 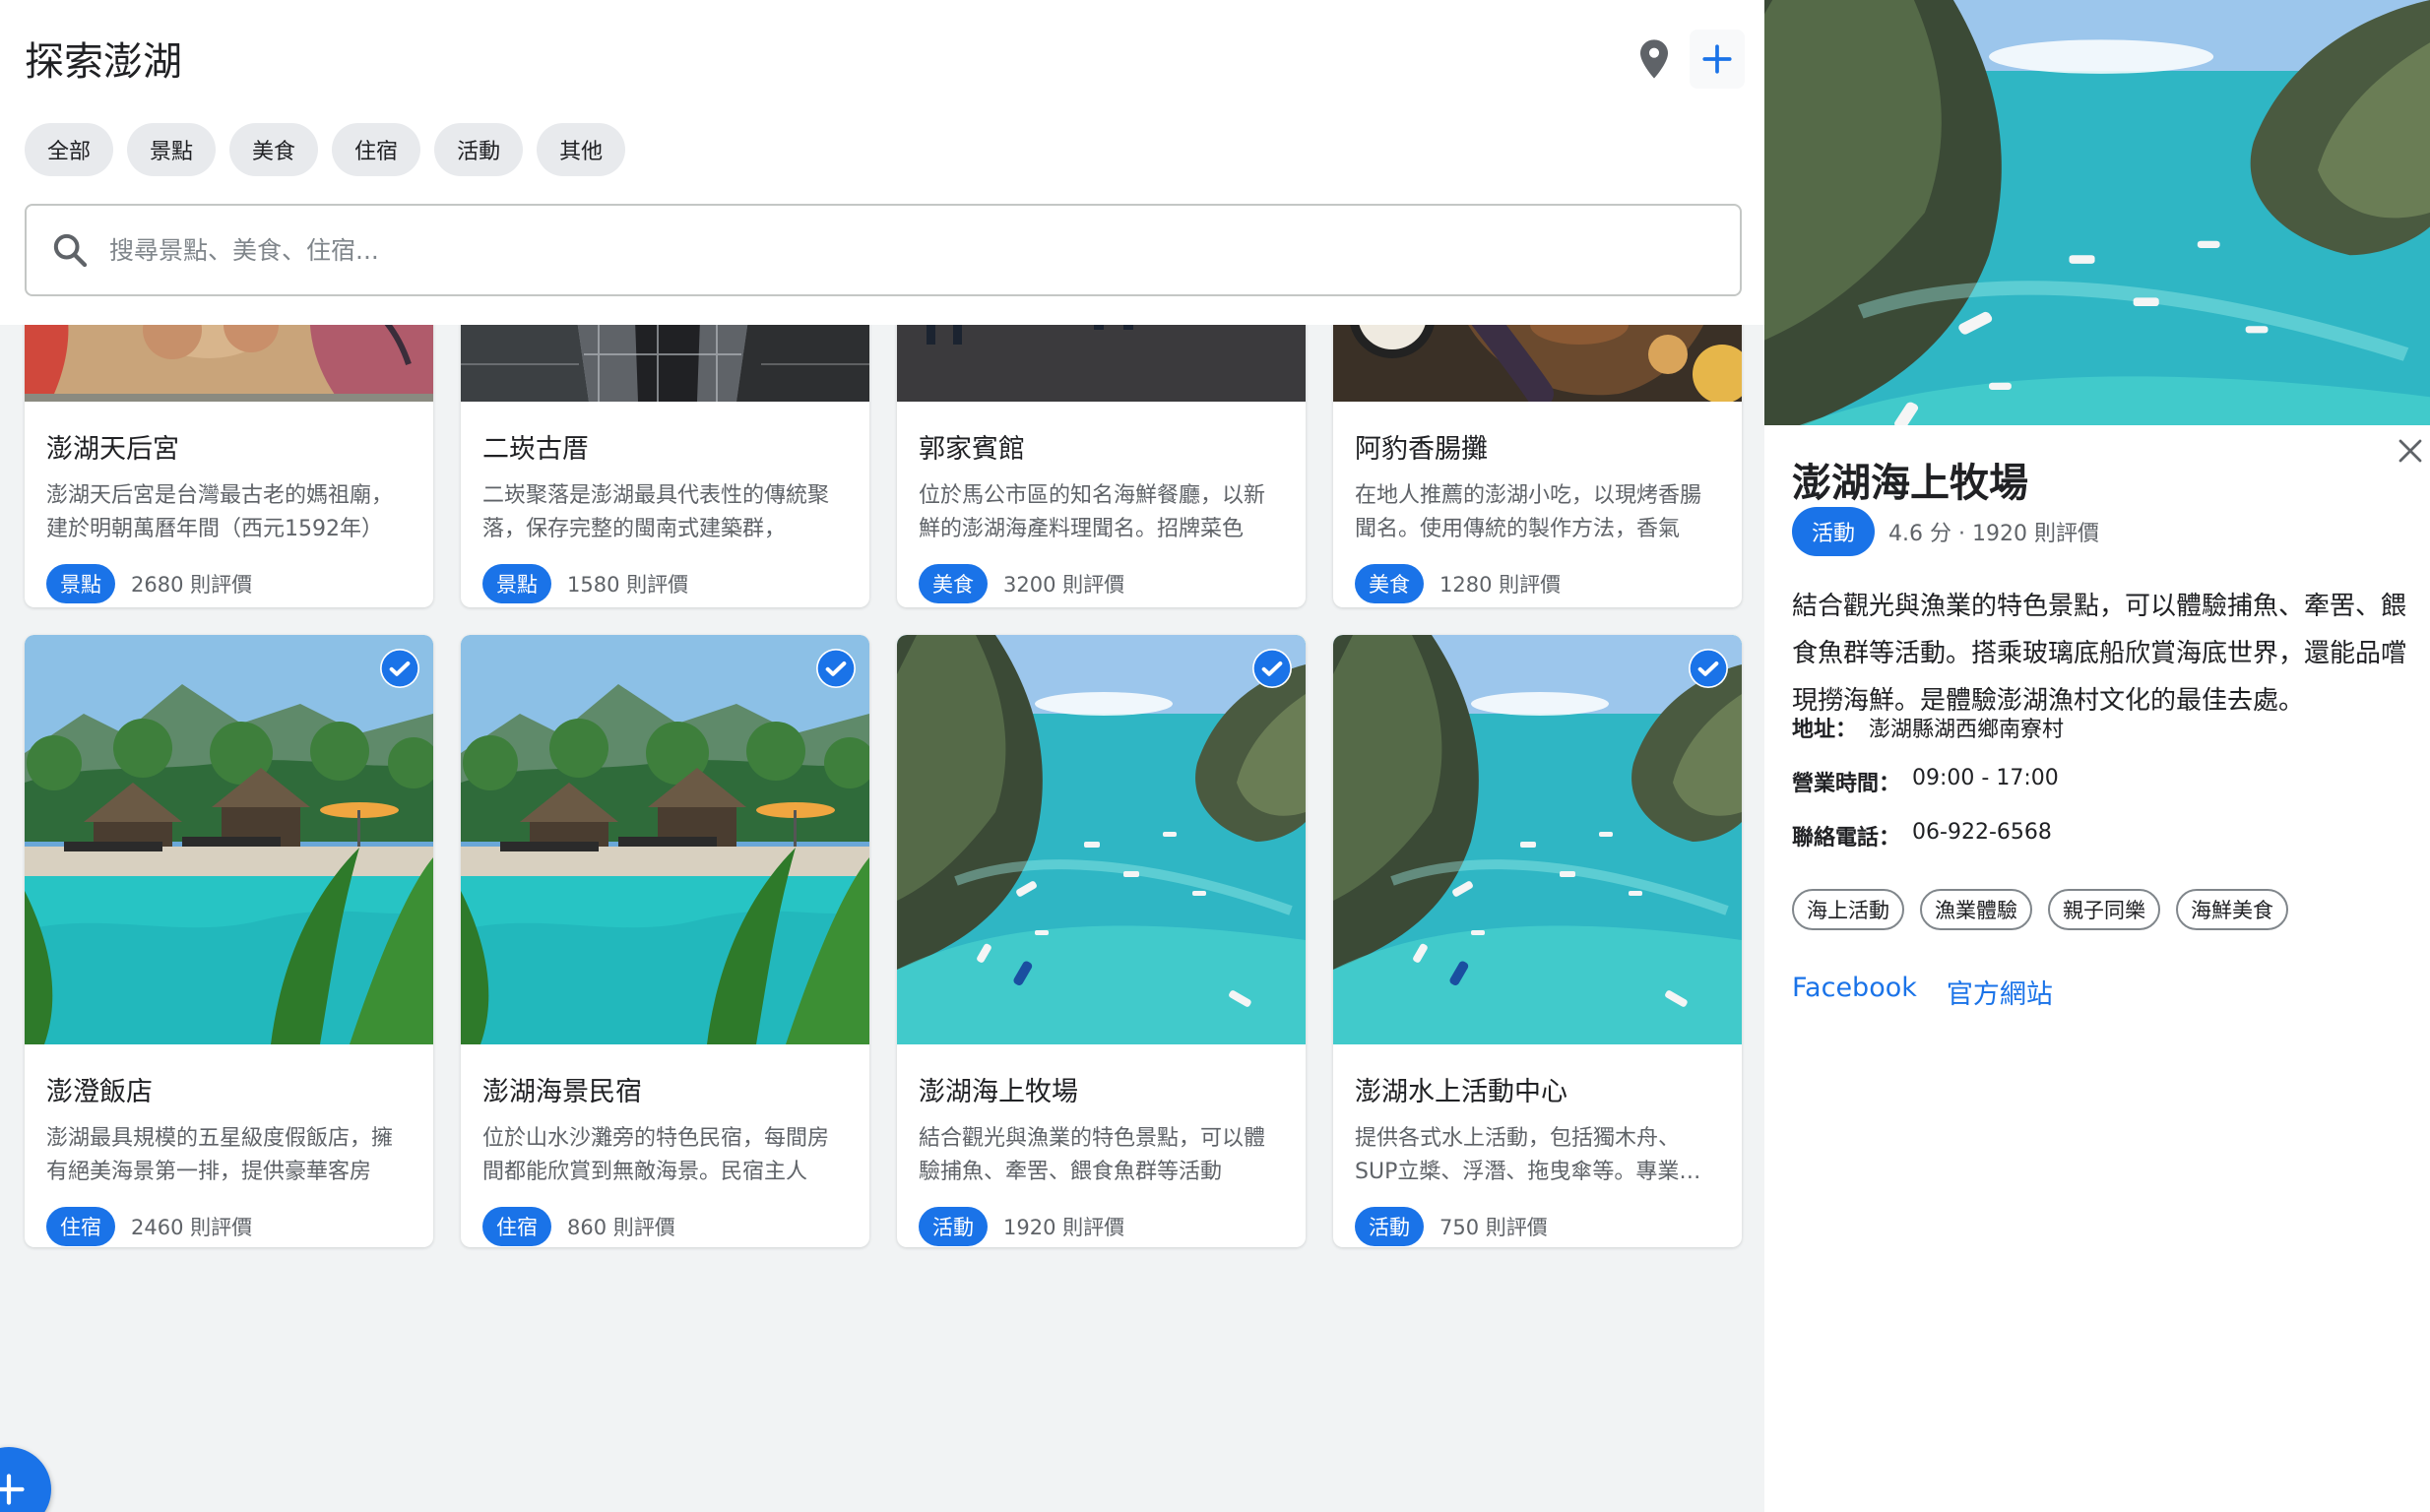 I want to click on card-meta: 景點 1580 則評價, so click(x=665, y=583).